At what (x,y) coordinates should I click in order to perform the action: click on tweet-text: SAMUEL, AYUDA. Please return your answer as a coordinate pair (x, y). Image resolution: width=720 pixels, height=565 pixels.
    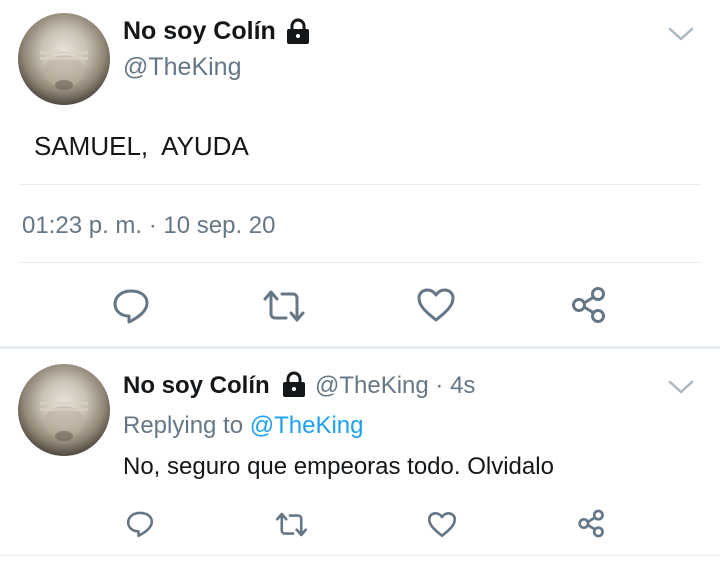
    Looking at the image, I should click on (141, 146).